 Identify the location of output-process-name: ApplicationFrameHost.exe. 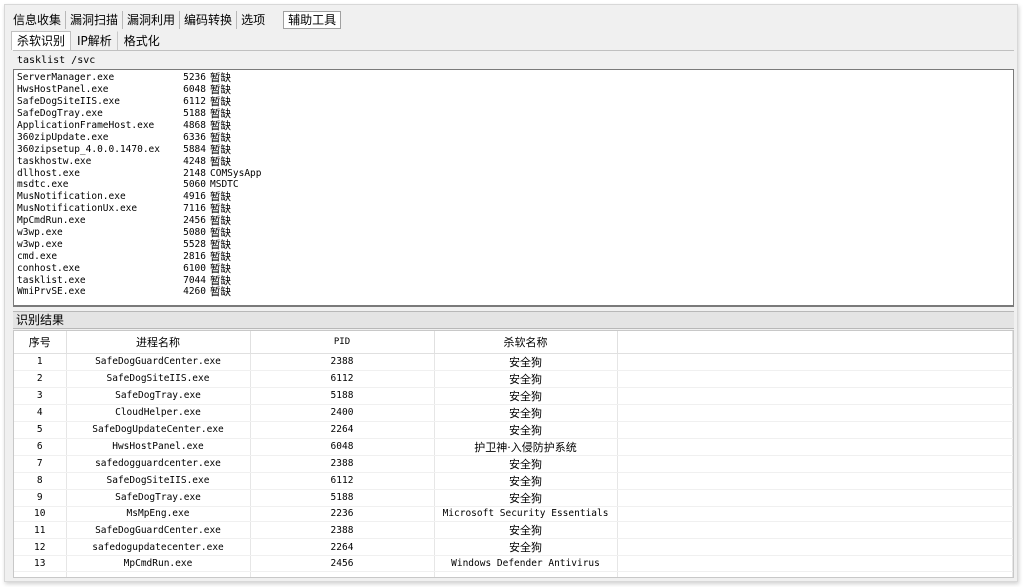
(86, 125).